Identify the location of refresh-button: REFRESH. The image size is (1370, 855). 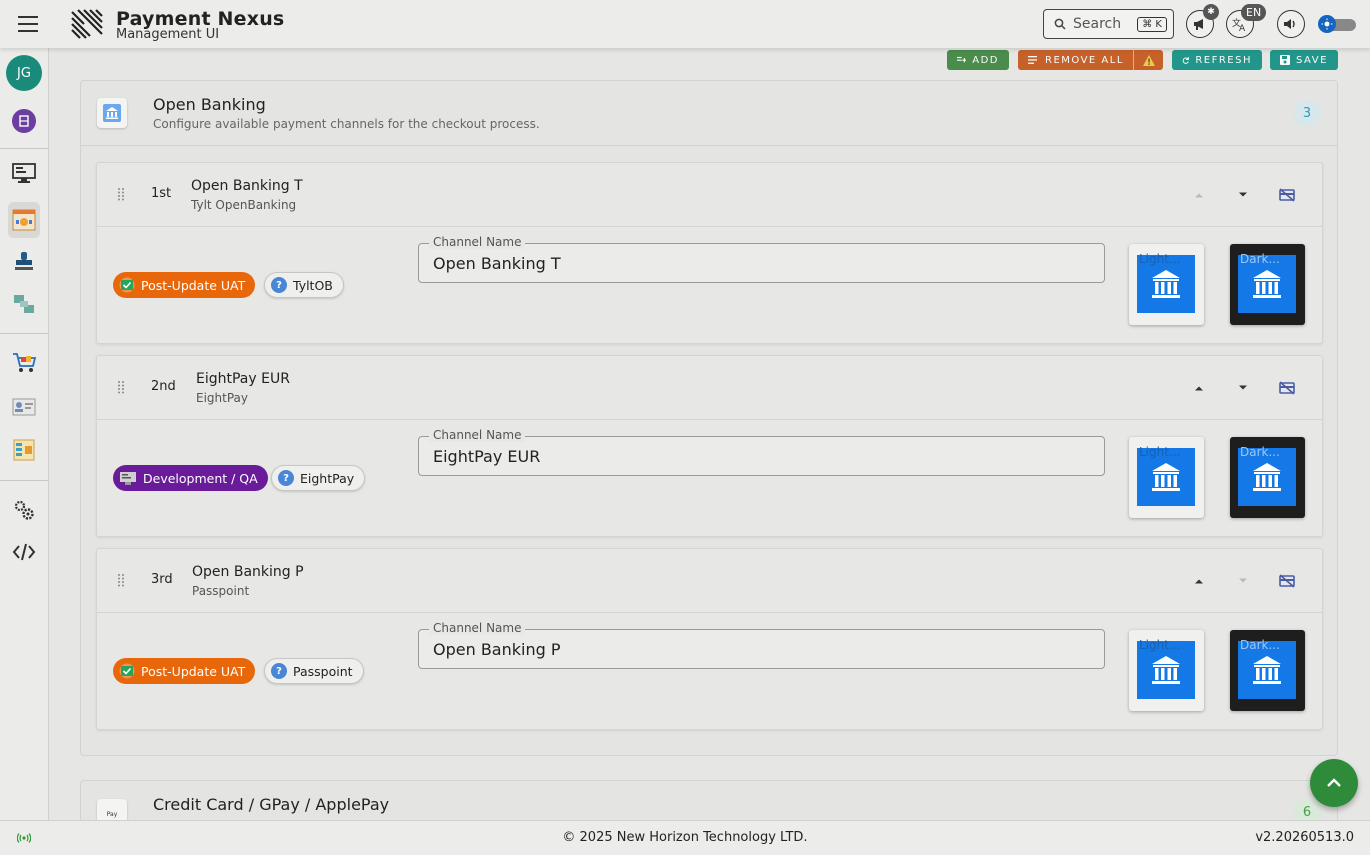
(1217, 60).